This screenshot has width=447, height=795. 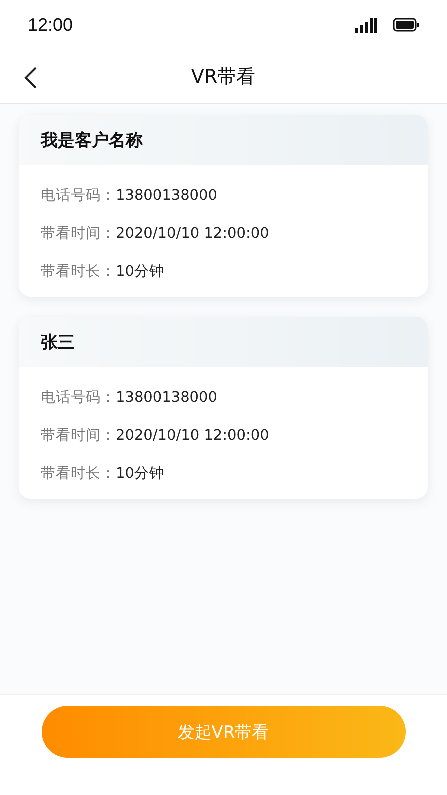 I want to click on battery-icon, so click(x=406, y=25).